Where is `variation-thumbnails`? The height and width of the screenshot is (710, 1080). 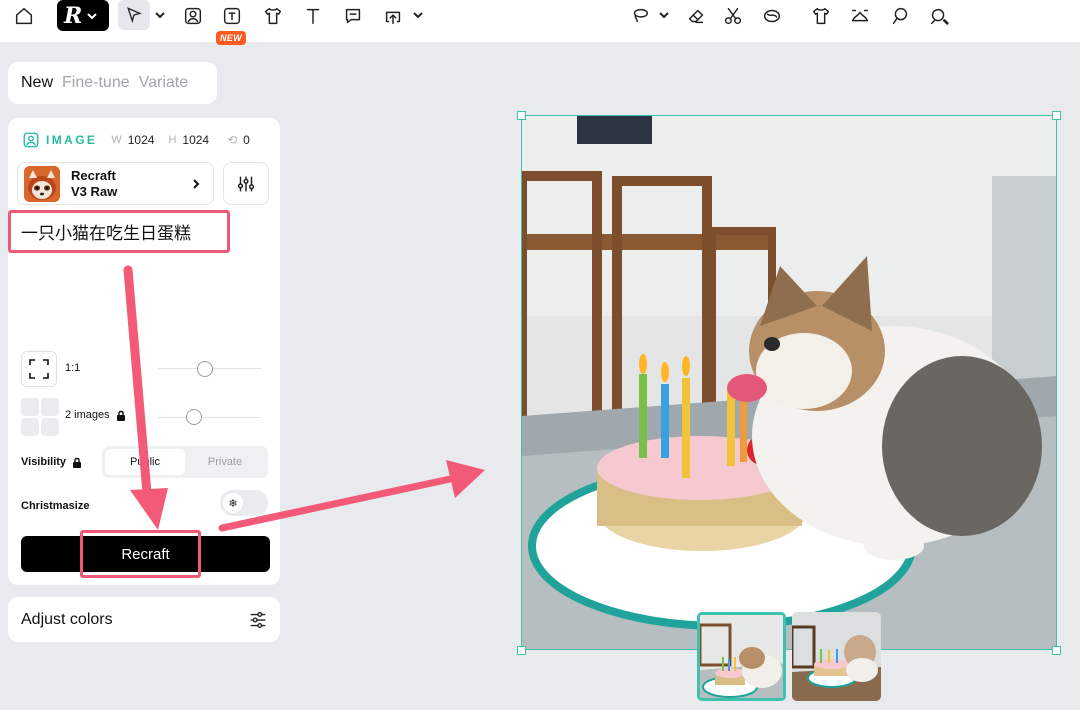
variation-thumbnails is located at coordinates (789, 656).